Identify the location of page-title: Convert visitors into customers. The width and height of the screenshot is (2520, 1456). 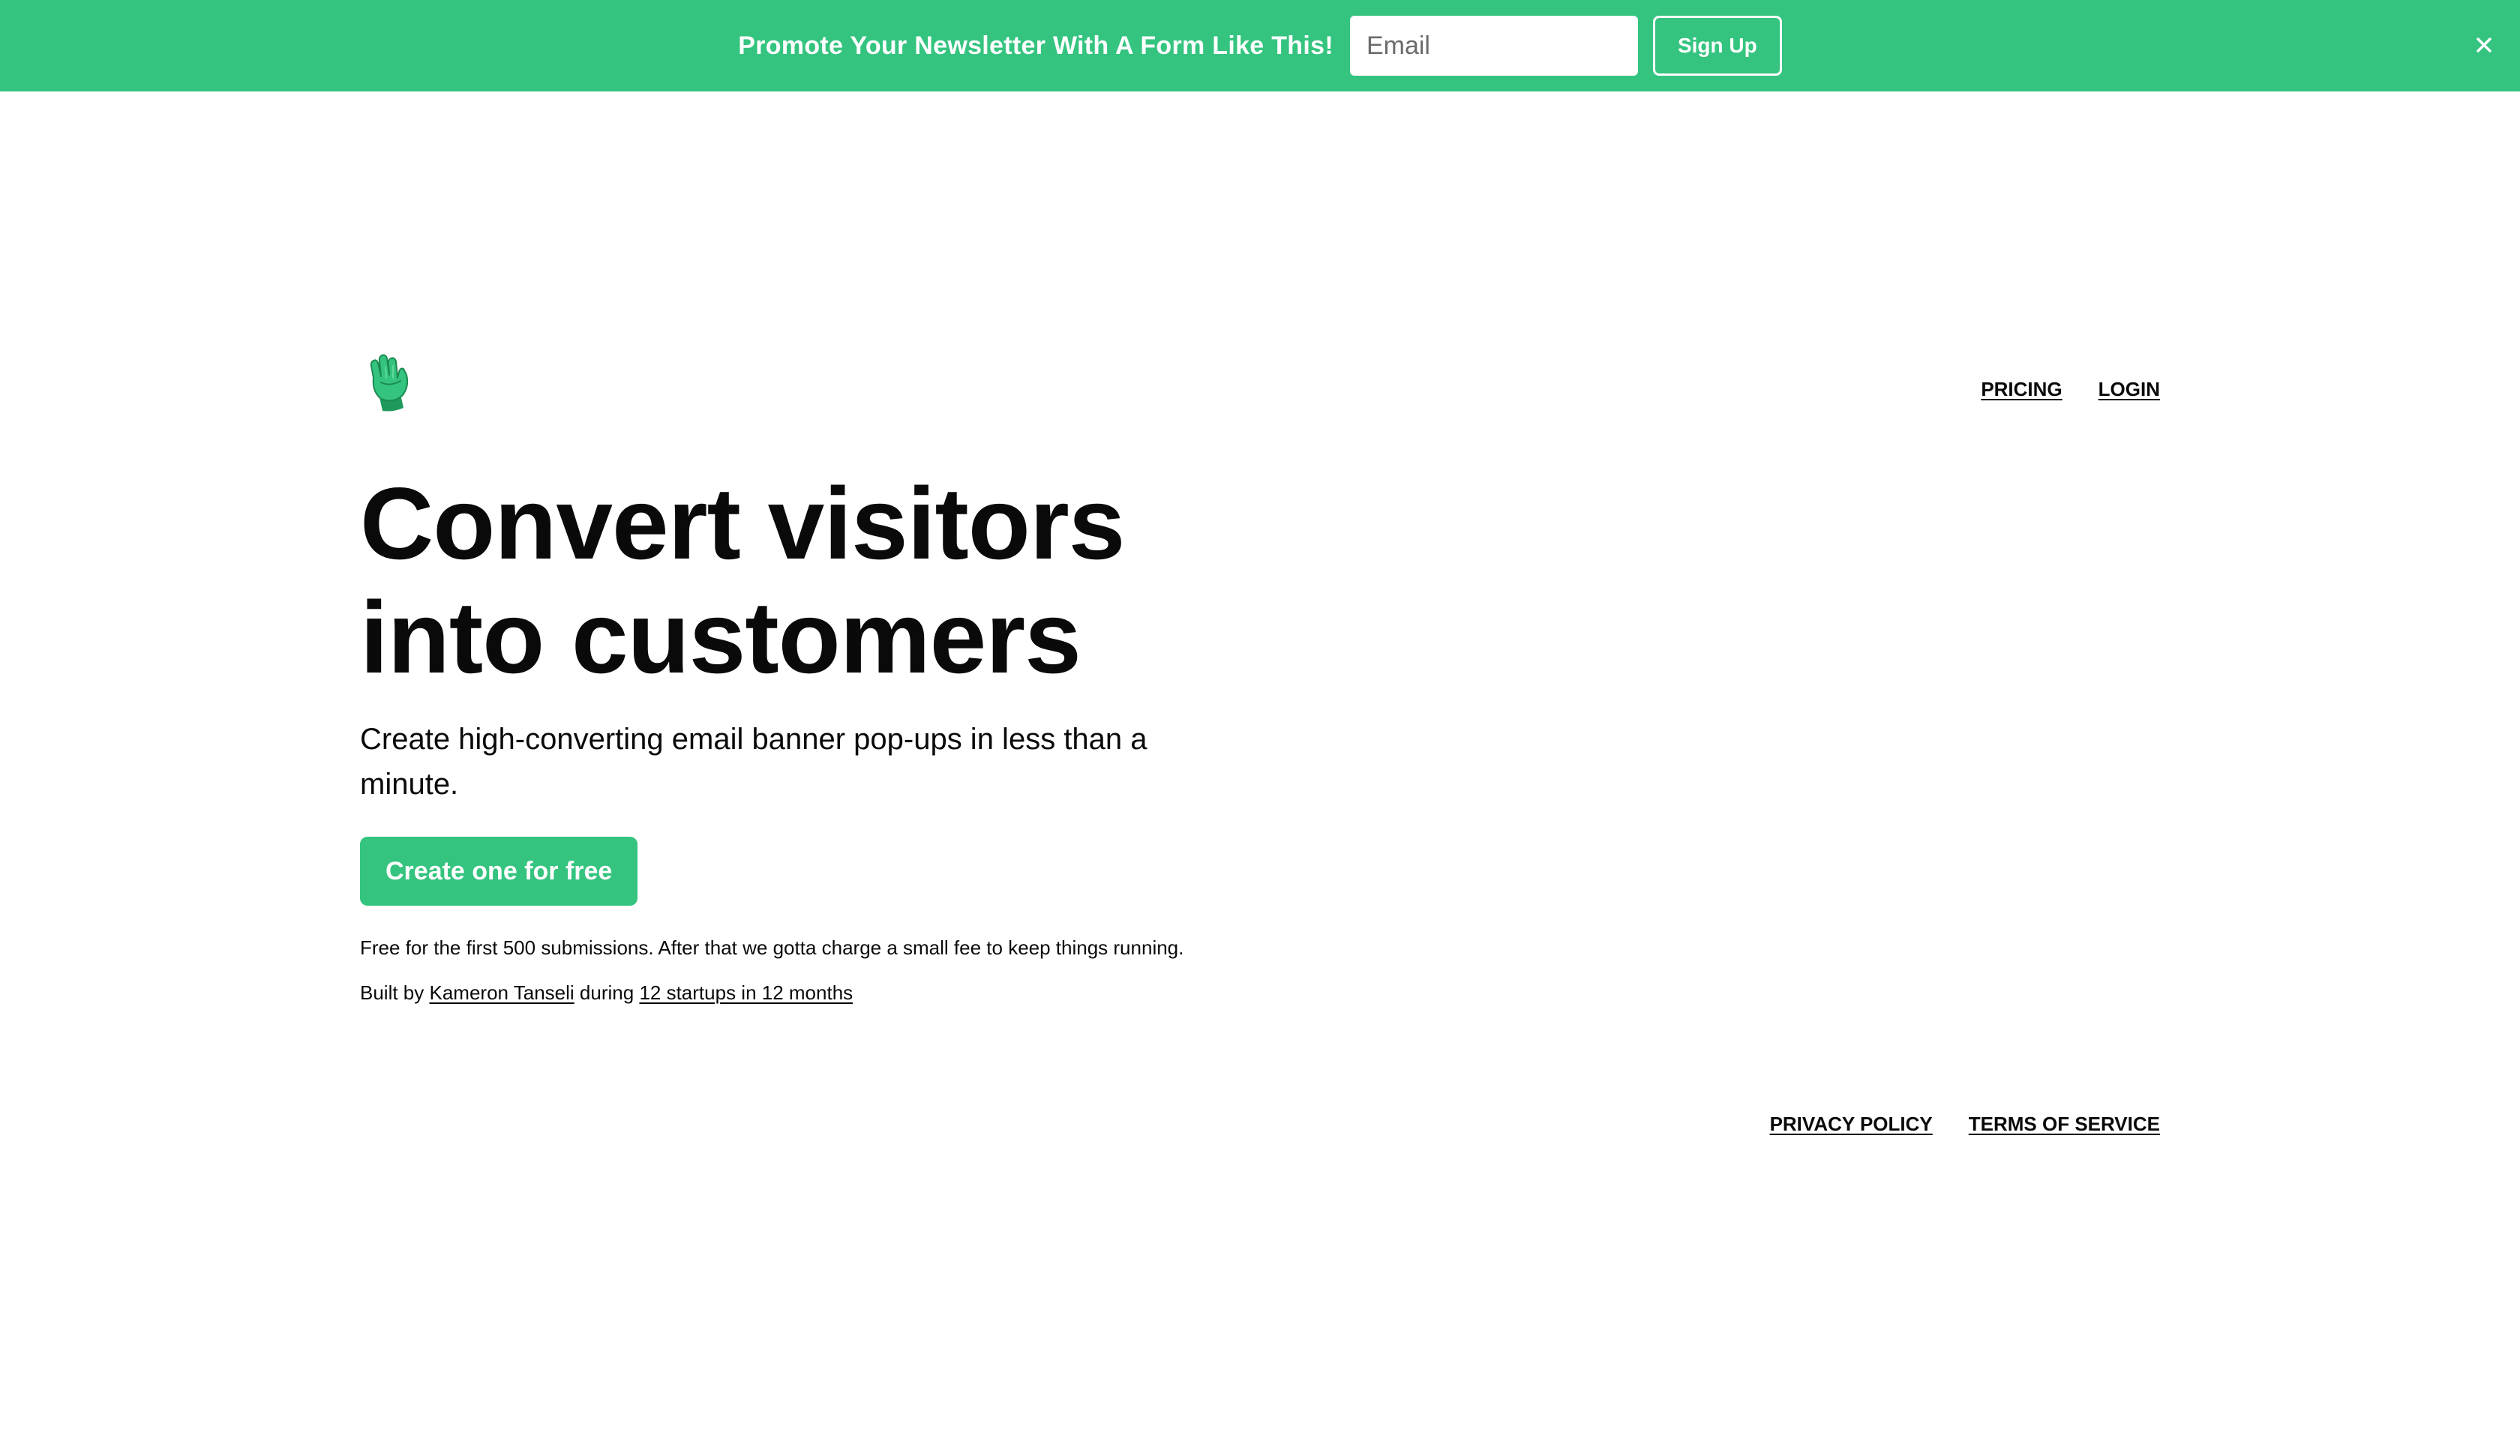
(780, 580).